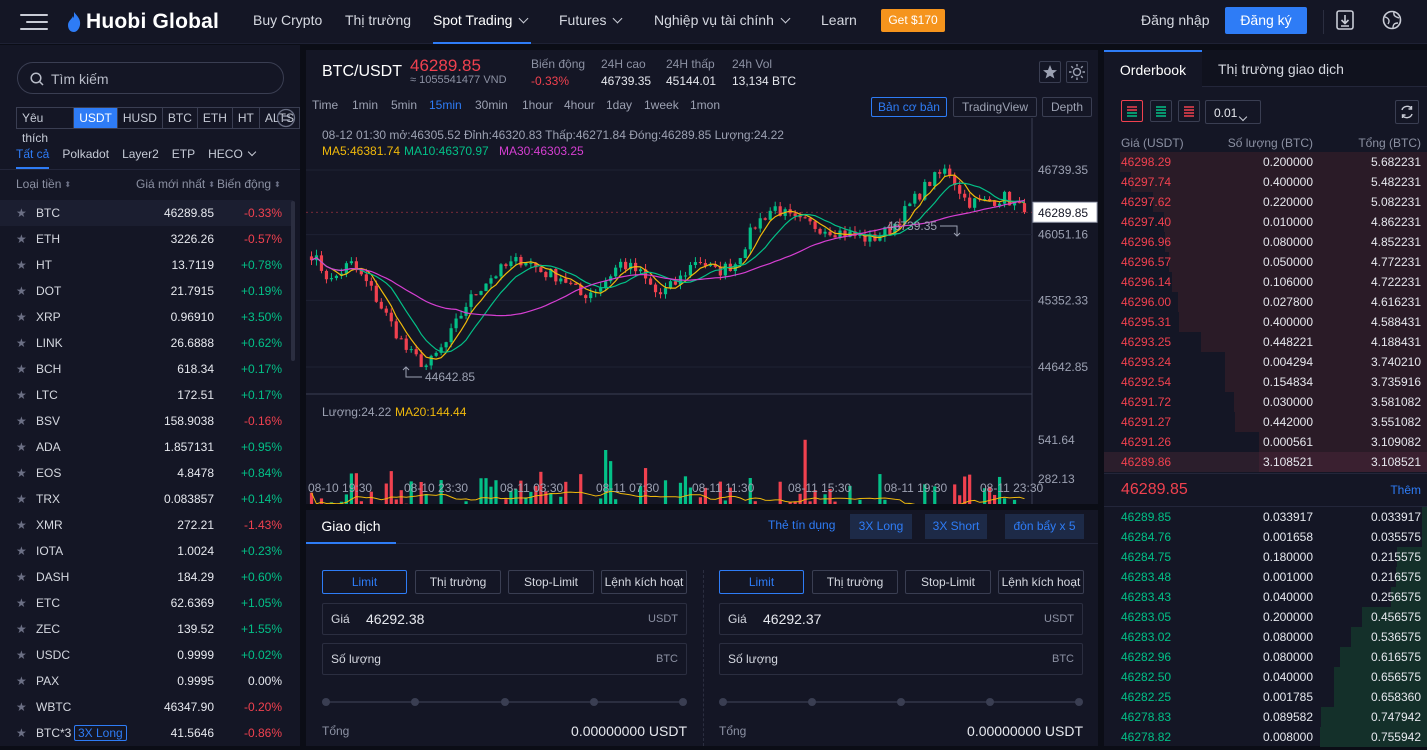 The image size is (1427, 750). Describe the element at coordinates (1265, 302) in the screenshot. I see `ask-row: 46296.000.0278004.616231` at that location.